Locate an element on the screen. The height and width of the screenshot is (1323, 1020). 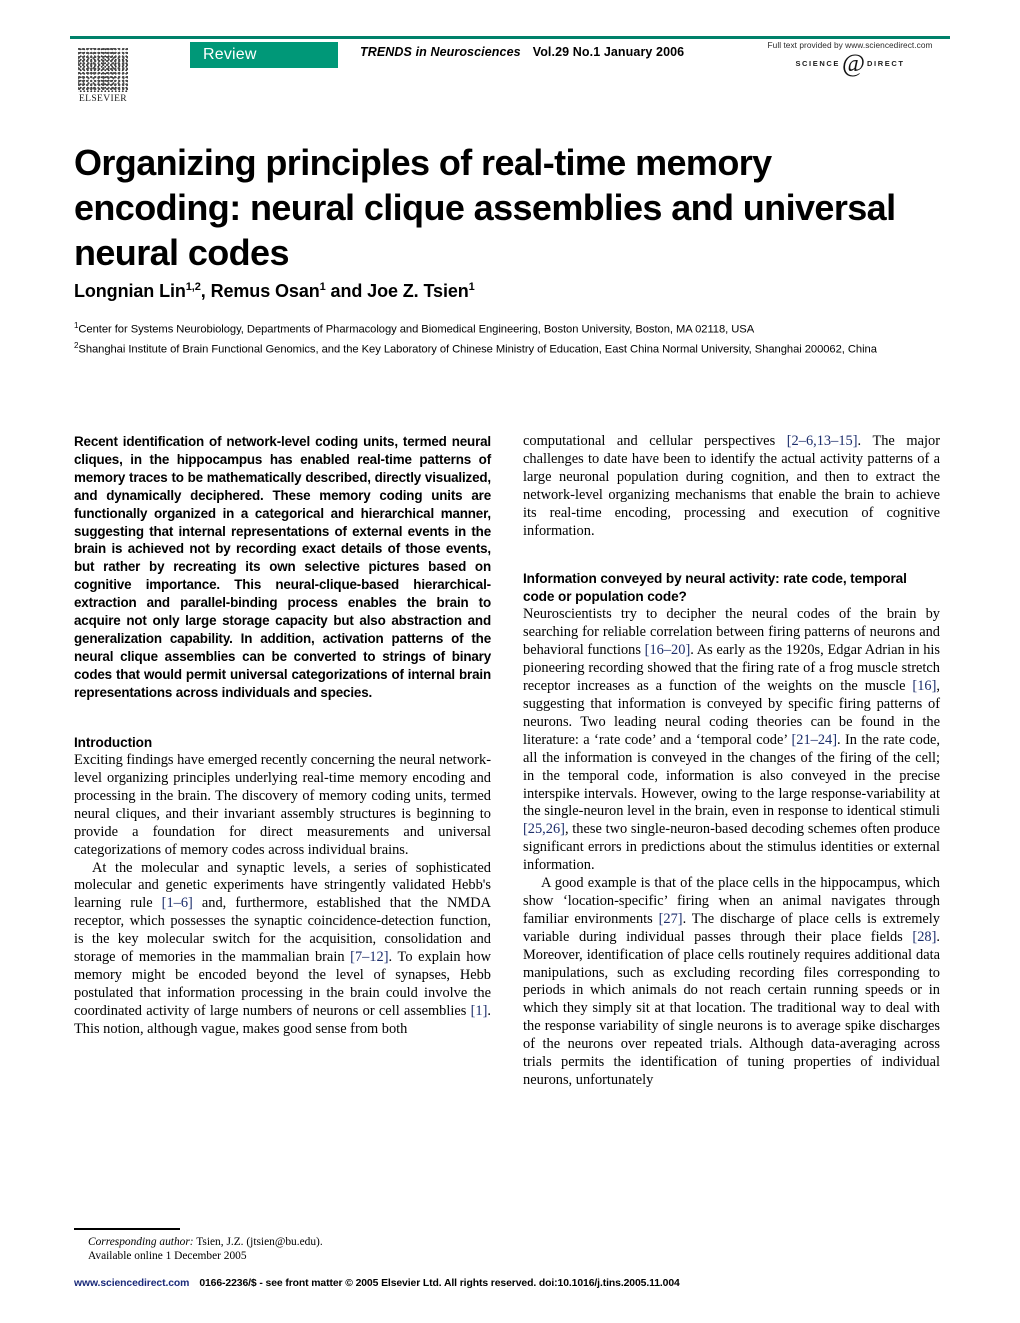
citation-ref: [2–6,13–15] is located at coordinates (822, 441).